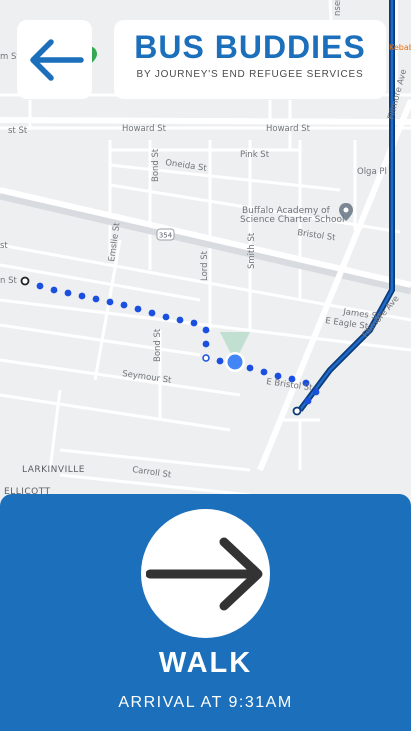  Describe the element at coordinates (205, 663) in the screenshot. I see `instruction-action: WALK` at that location.